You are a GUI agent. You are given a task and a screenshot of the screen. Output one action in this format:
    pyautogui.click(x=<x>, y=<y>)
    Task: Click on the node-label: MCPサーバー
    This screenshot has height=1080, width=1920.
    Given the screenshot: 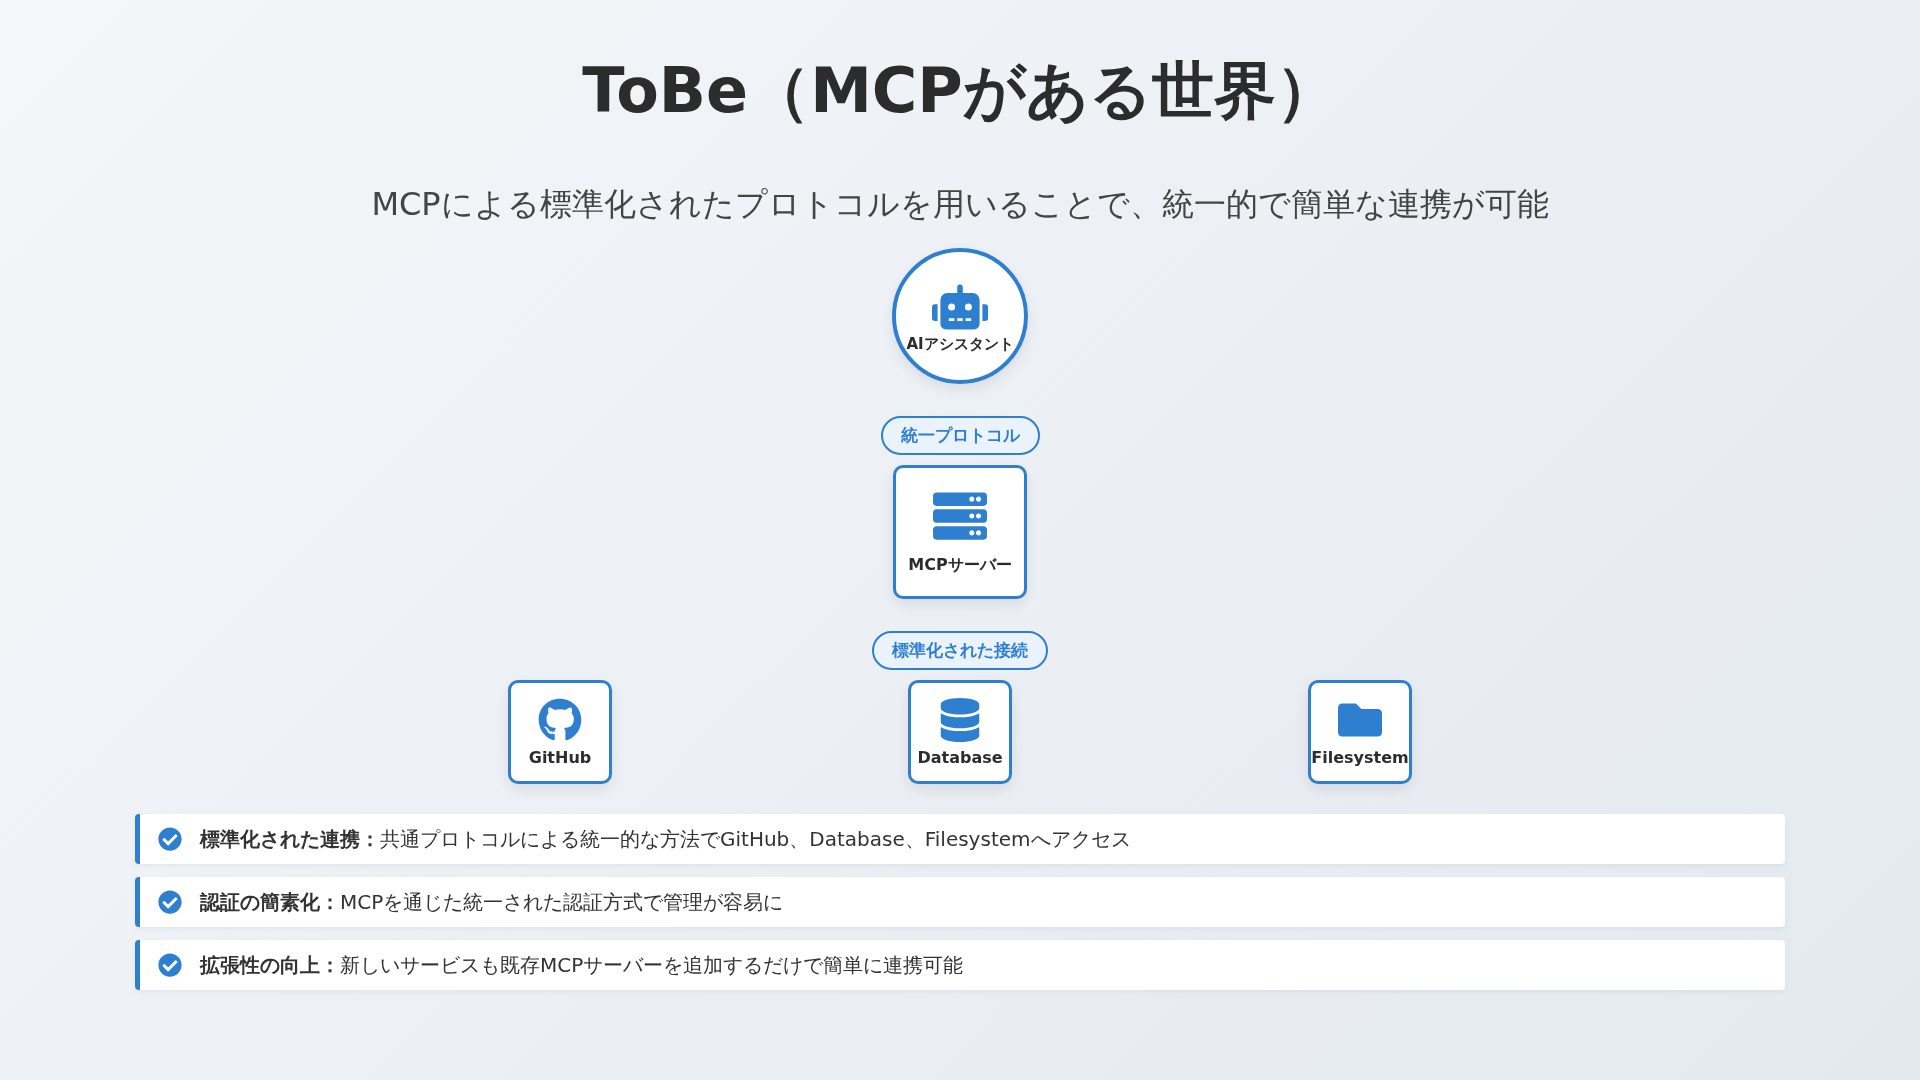 What is the action you would take?
    pyautogui.click(x=960, y=565)
    